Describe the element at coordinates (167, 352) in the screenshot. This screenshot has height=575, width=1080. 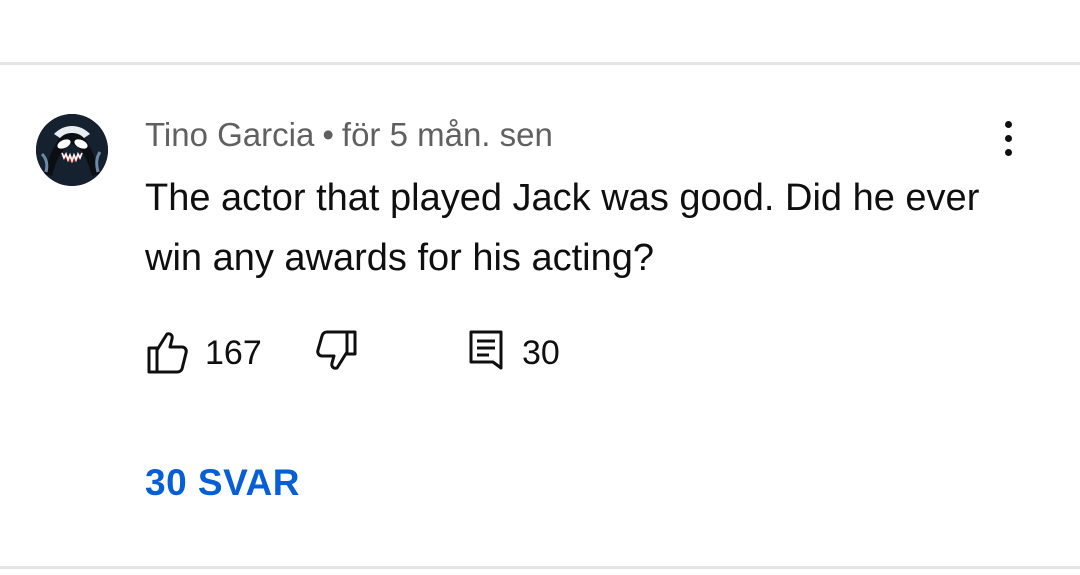
I see `thumb-up-icon` at that location.